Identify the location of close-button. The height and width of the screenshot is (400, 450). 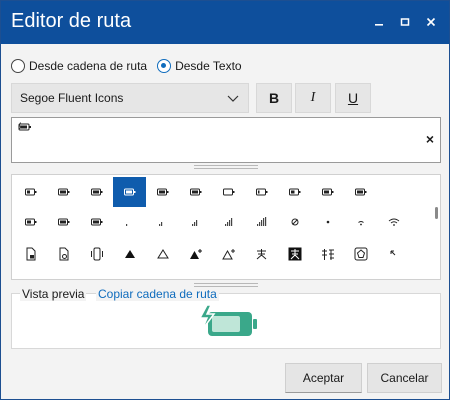
(431, 22).